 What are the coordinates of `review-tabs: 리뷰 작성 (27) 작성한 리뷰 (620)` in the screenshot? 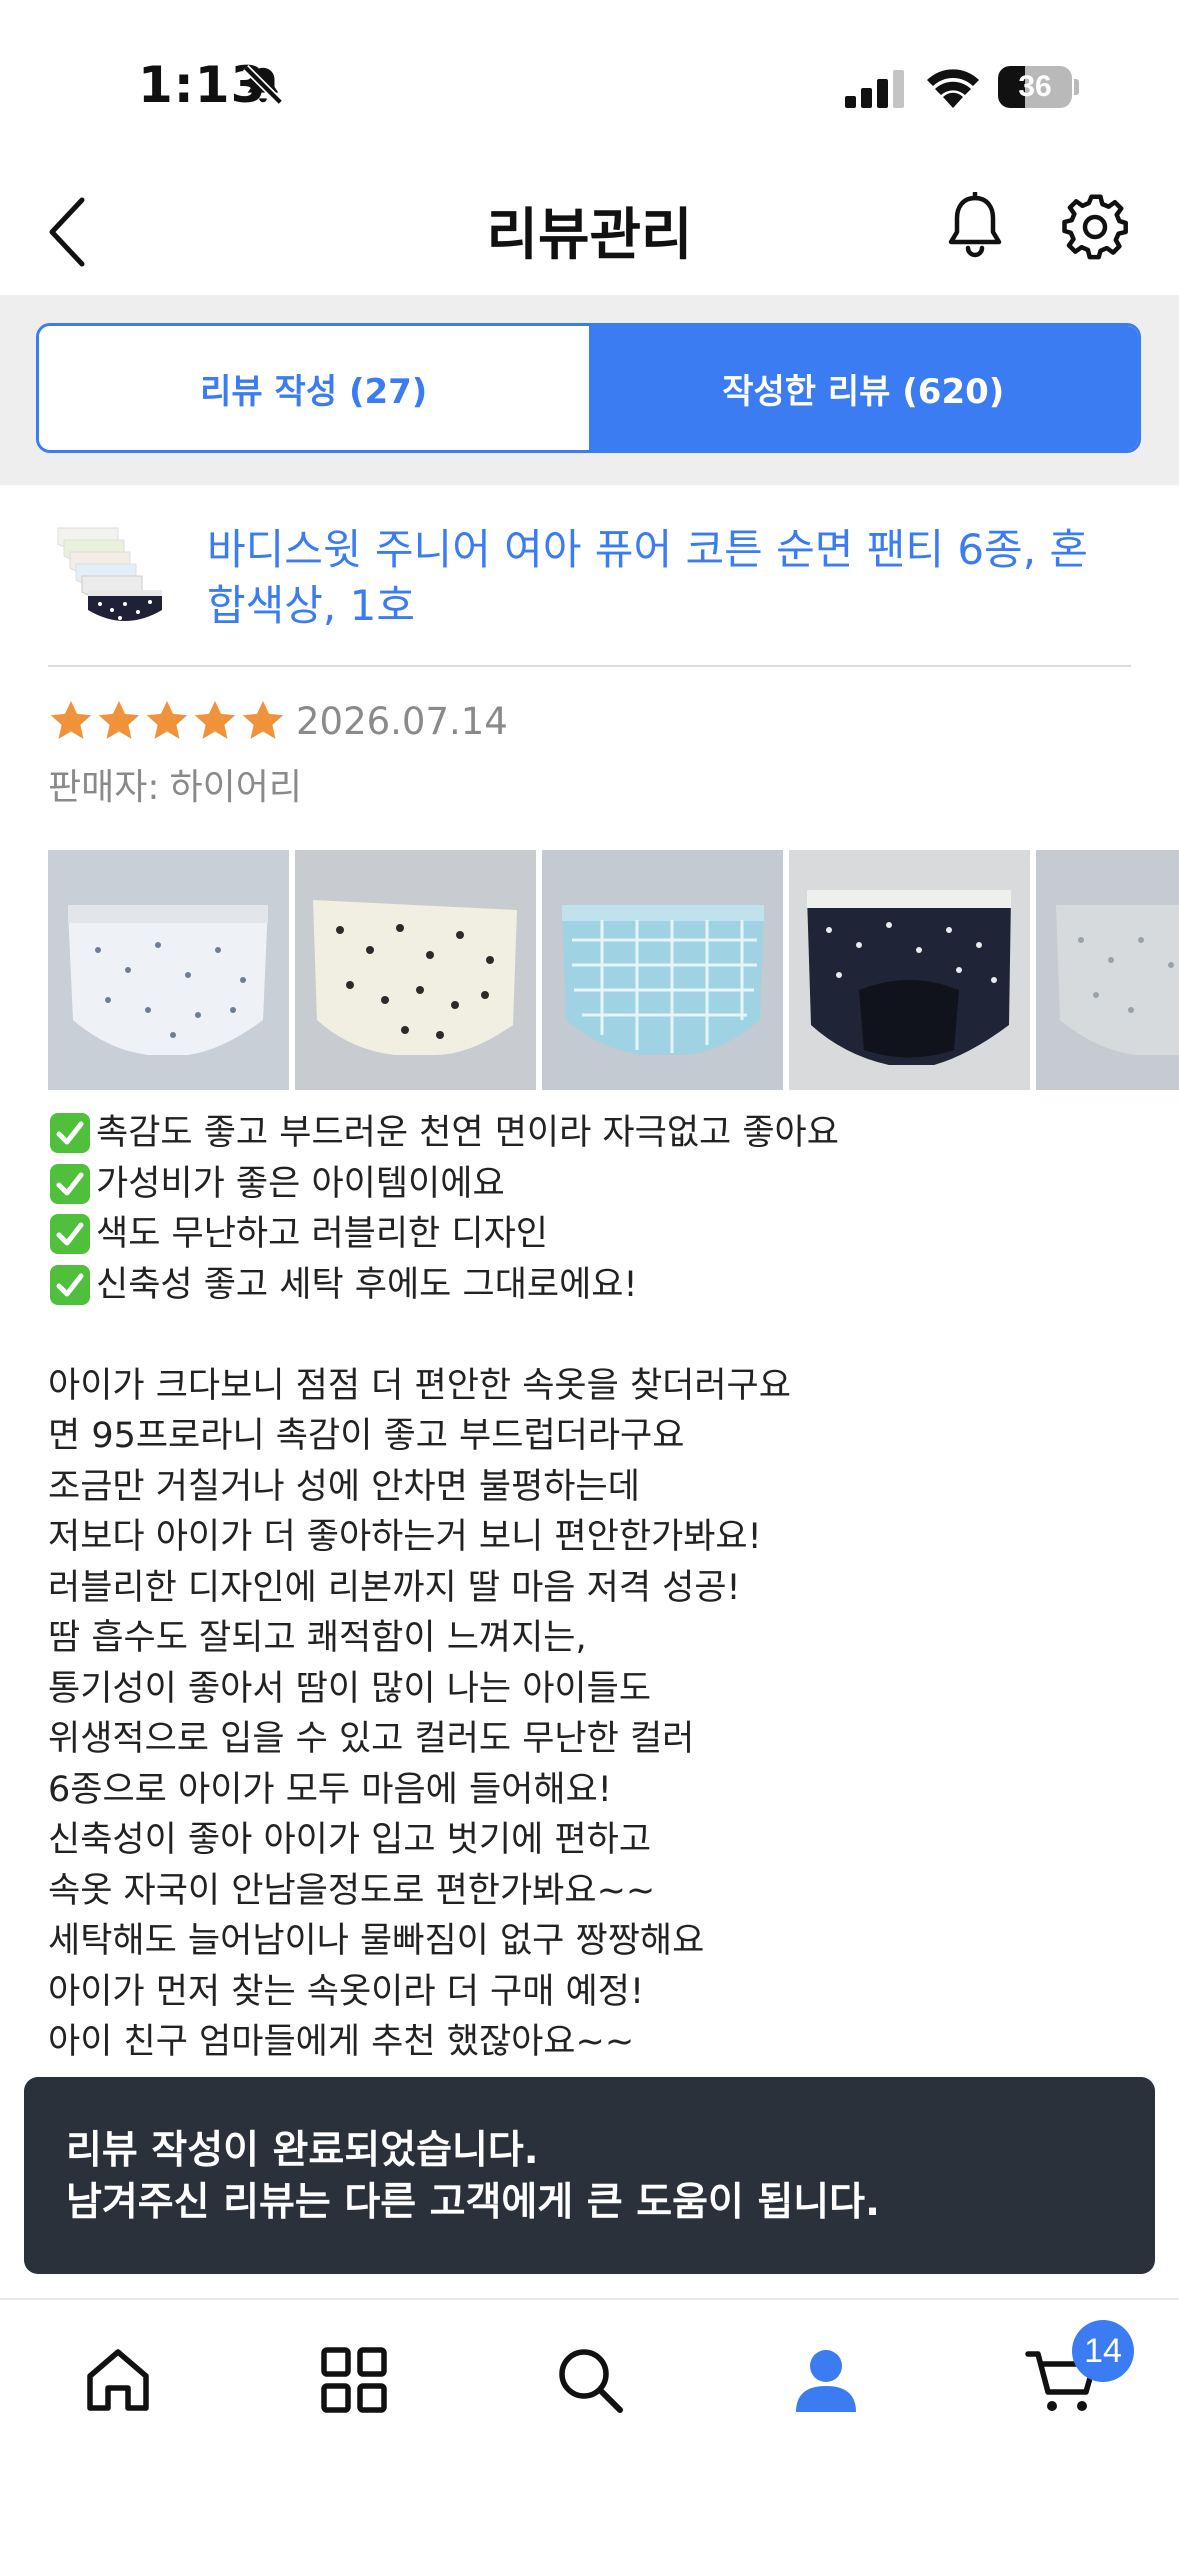 It's located at (588, 388).